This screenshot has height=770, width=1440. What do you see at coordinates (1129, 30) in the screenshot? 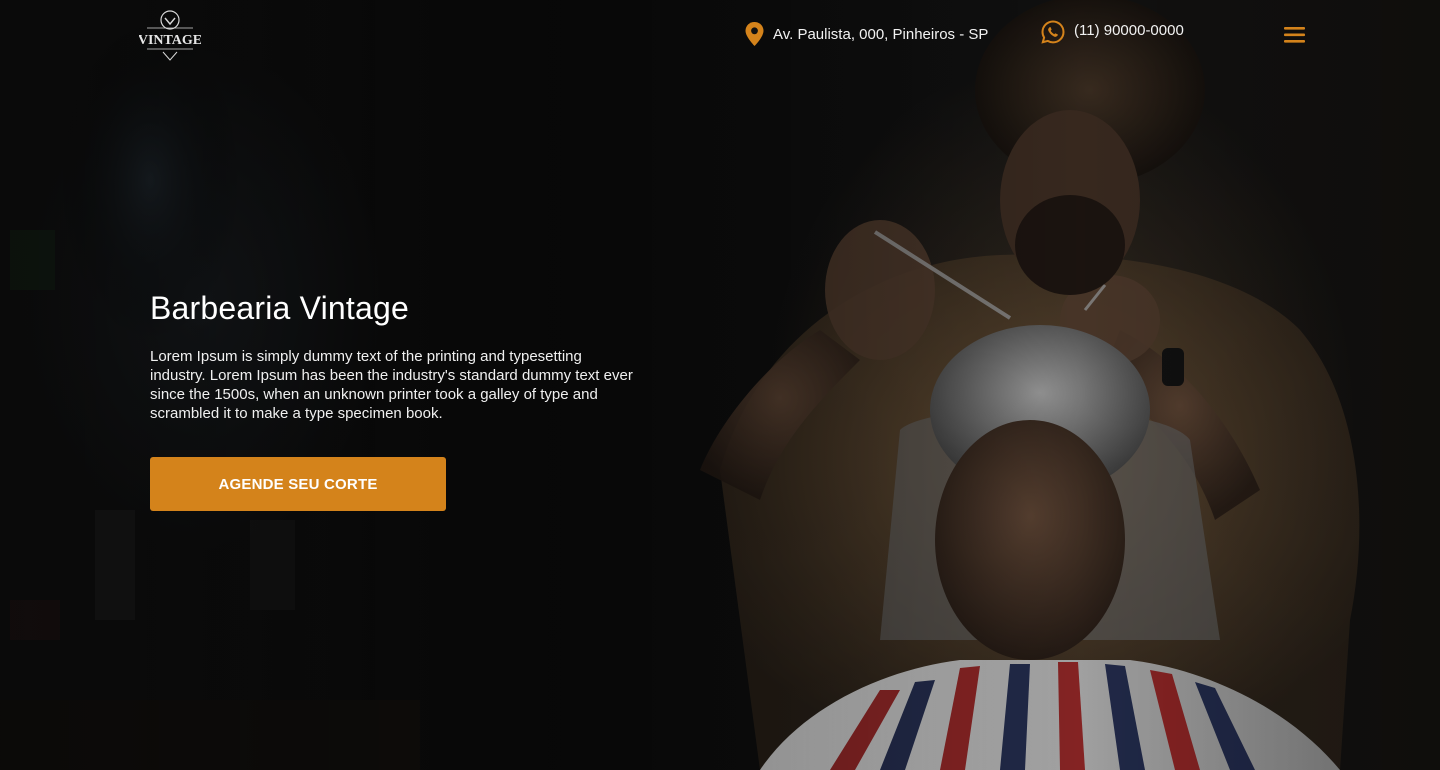
I see `phone-text: (11) 90000-0000` at bounding box center [1129, 30].